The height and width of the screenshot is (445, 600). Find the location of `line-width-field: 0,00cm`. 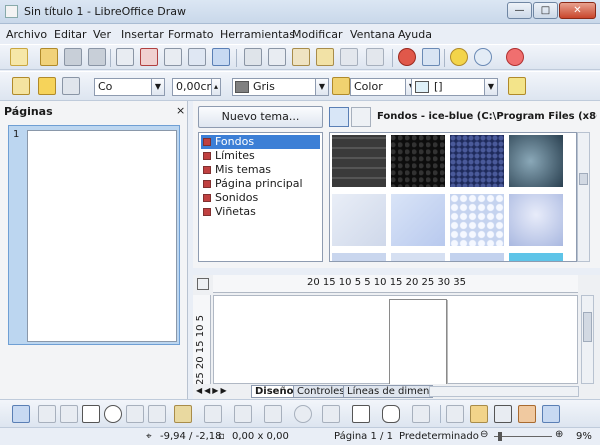

line-width-field: 0,00cm is located at coordinates (192, 87).